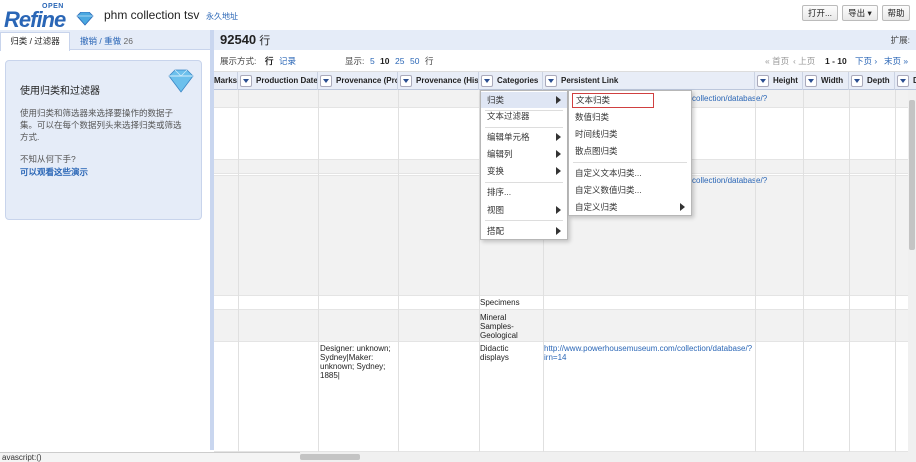 The width and height of the screenshot is (916, 462). Describe the element at coordinates (54, 172) in the screenshot. I see `facet-demo-link: 可以观看这些演示` at that location.